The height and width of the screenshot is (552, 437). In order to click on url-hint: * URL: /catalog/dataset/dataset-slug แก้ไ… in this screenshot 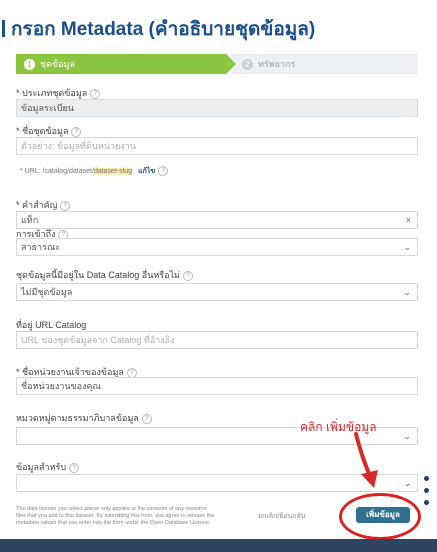, I will do `click(94, 171)`.